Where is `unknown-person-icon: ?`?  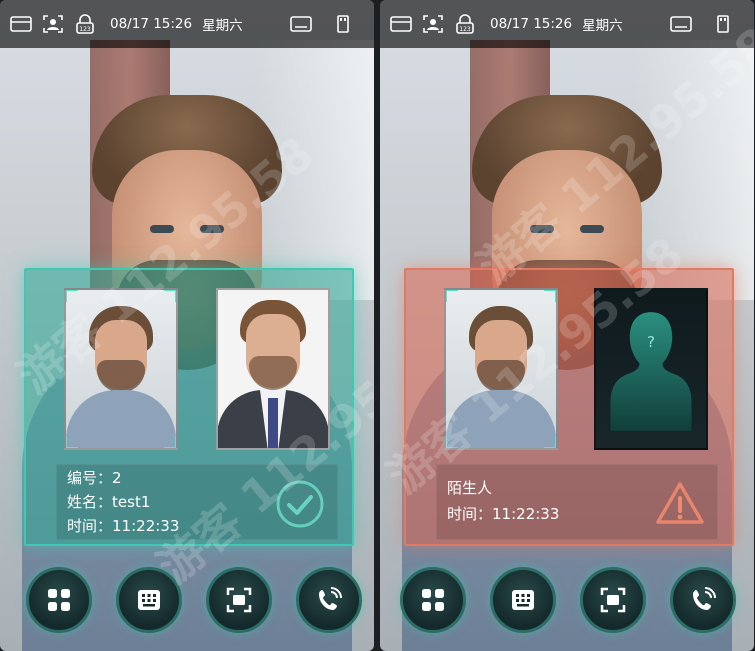 unknown-person-icon: ? is located at coordinates (651, 371).